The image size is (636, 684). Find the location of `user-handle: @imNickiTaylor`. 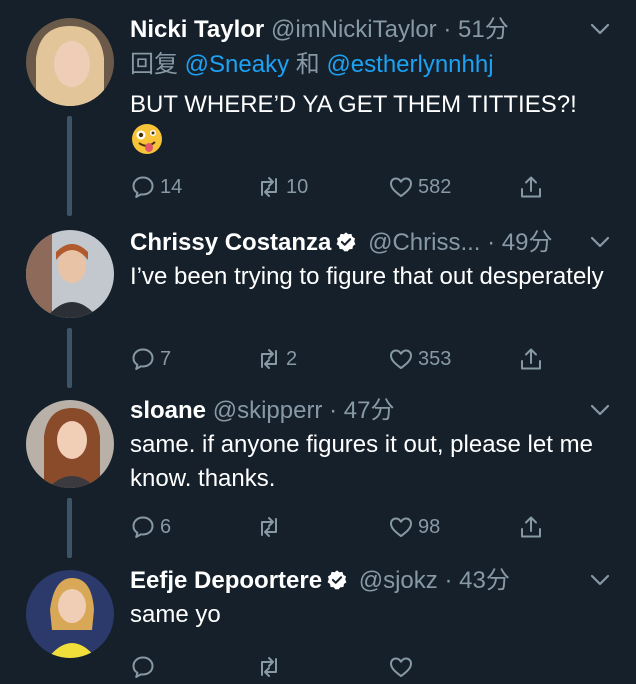

user-handle: @imNickiTaylor is located at coordinates (354, 29).